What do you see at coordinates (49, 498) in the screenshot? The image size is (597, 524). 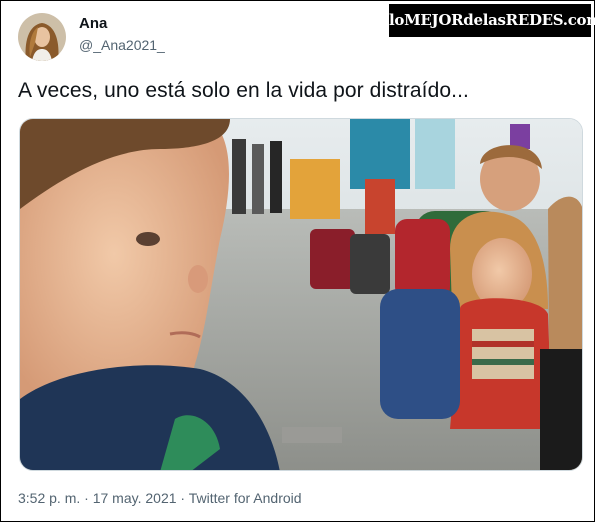 I see `tweet-time: 3:52 p. m.` at bounding box center [49, 498].